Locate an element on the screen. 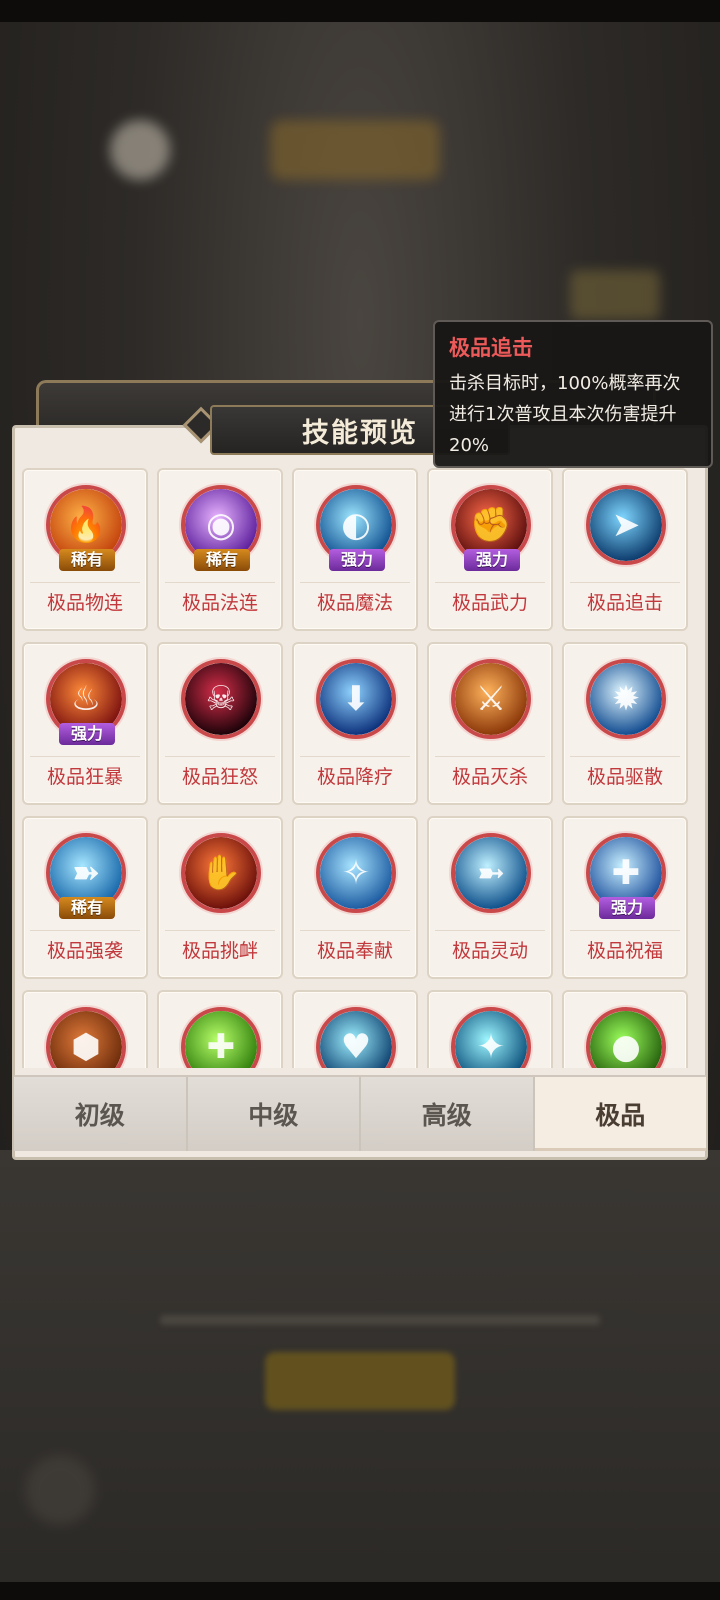  skill-icon-ring: ✚ is located at coordinates (221, 1037).